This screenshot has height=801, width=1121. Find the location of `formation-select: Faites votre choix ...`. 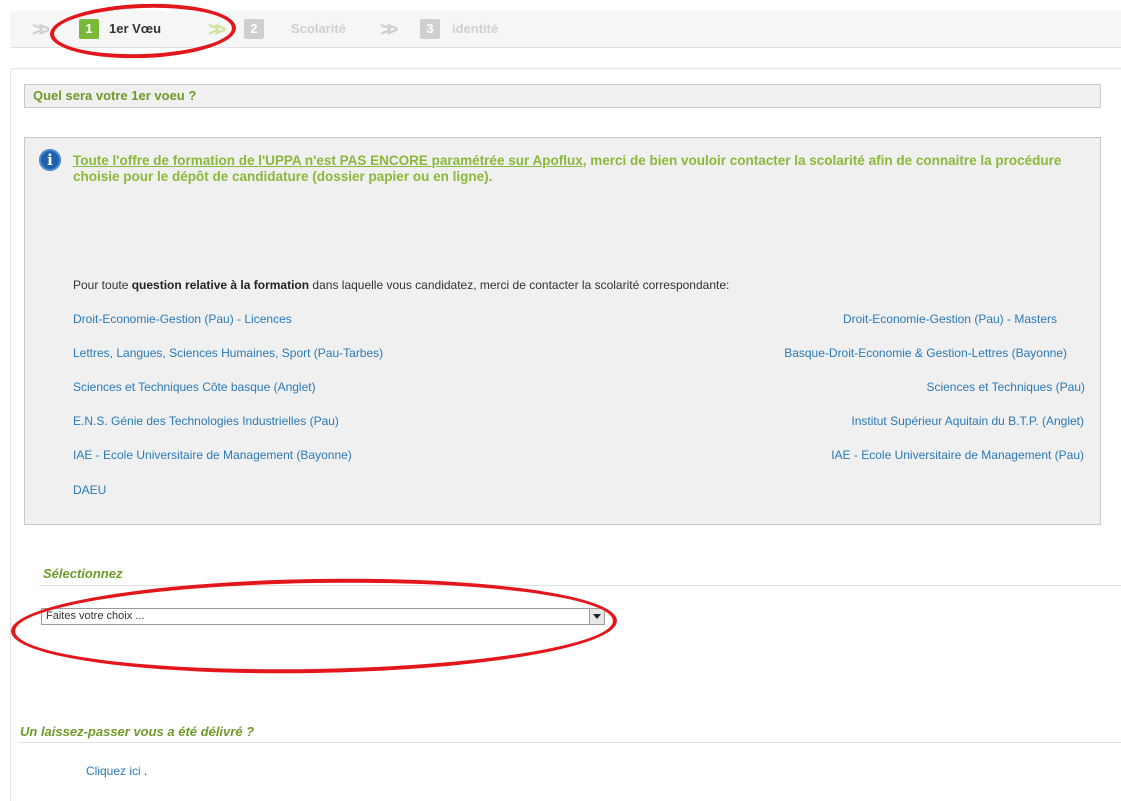

formation-select: Faites votre choix ... is located at coordinates (323, 616).